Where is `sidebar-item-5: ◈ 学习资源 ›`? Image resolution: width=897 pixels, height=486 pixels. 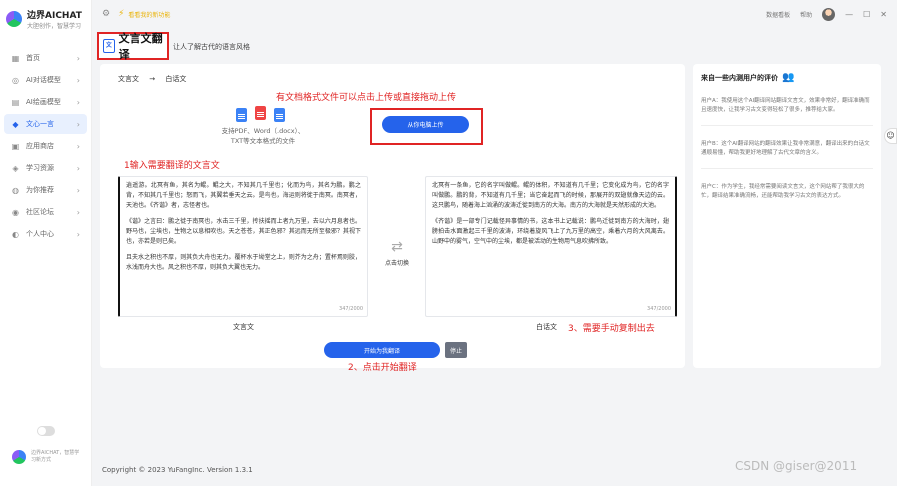 sidebar-item-5: ◈ 学习资源 › is located at coordinates (45, 168).